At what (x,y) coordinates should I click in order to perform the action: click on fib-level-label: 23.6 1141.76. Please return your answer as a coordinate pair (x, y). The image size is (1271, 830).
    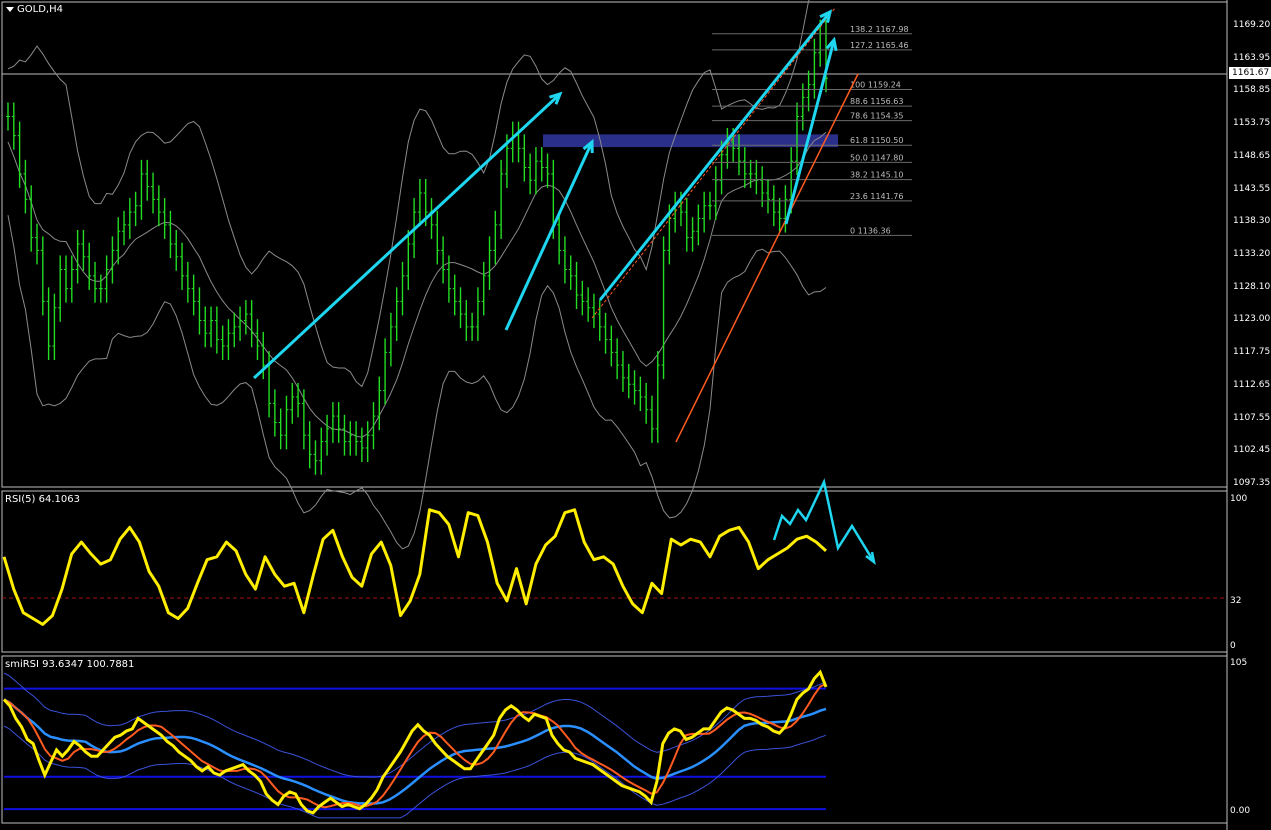
    Looking at the image, I should click on (876, 196).